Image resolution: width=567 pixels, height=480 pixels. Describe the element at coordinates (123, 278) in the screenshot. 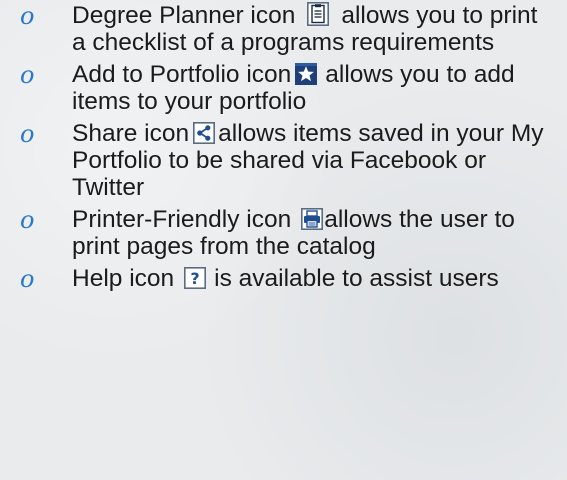

I see `bullet-text-before: Help icon` at that location.